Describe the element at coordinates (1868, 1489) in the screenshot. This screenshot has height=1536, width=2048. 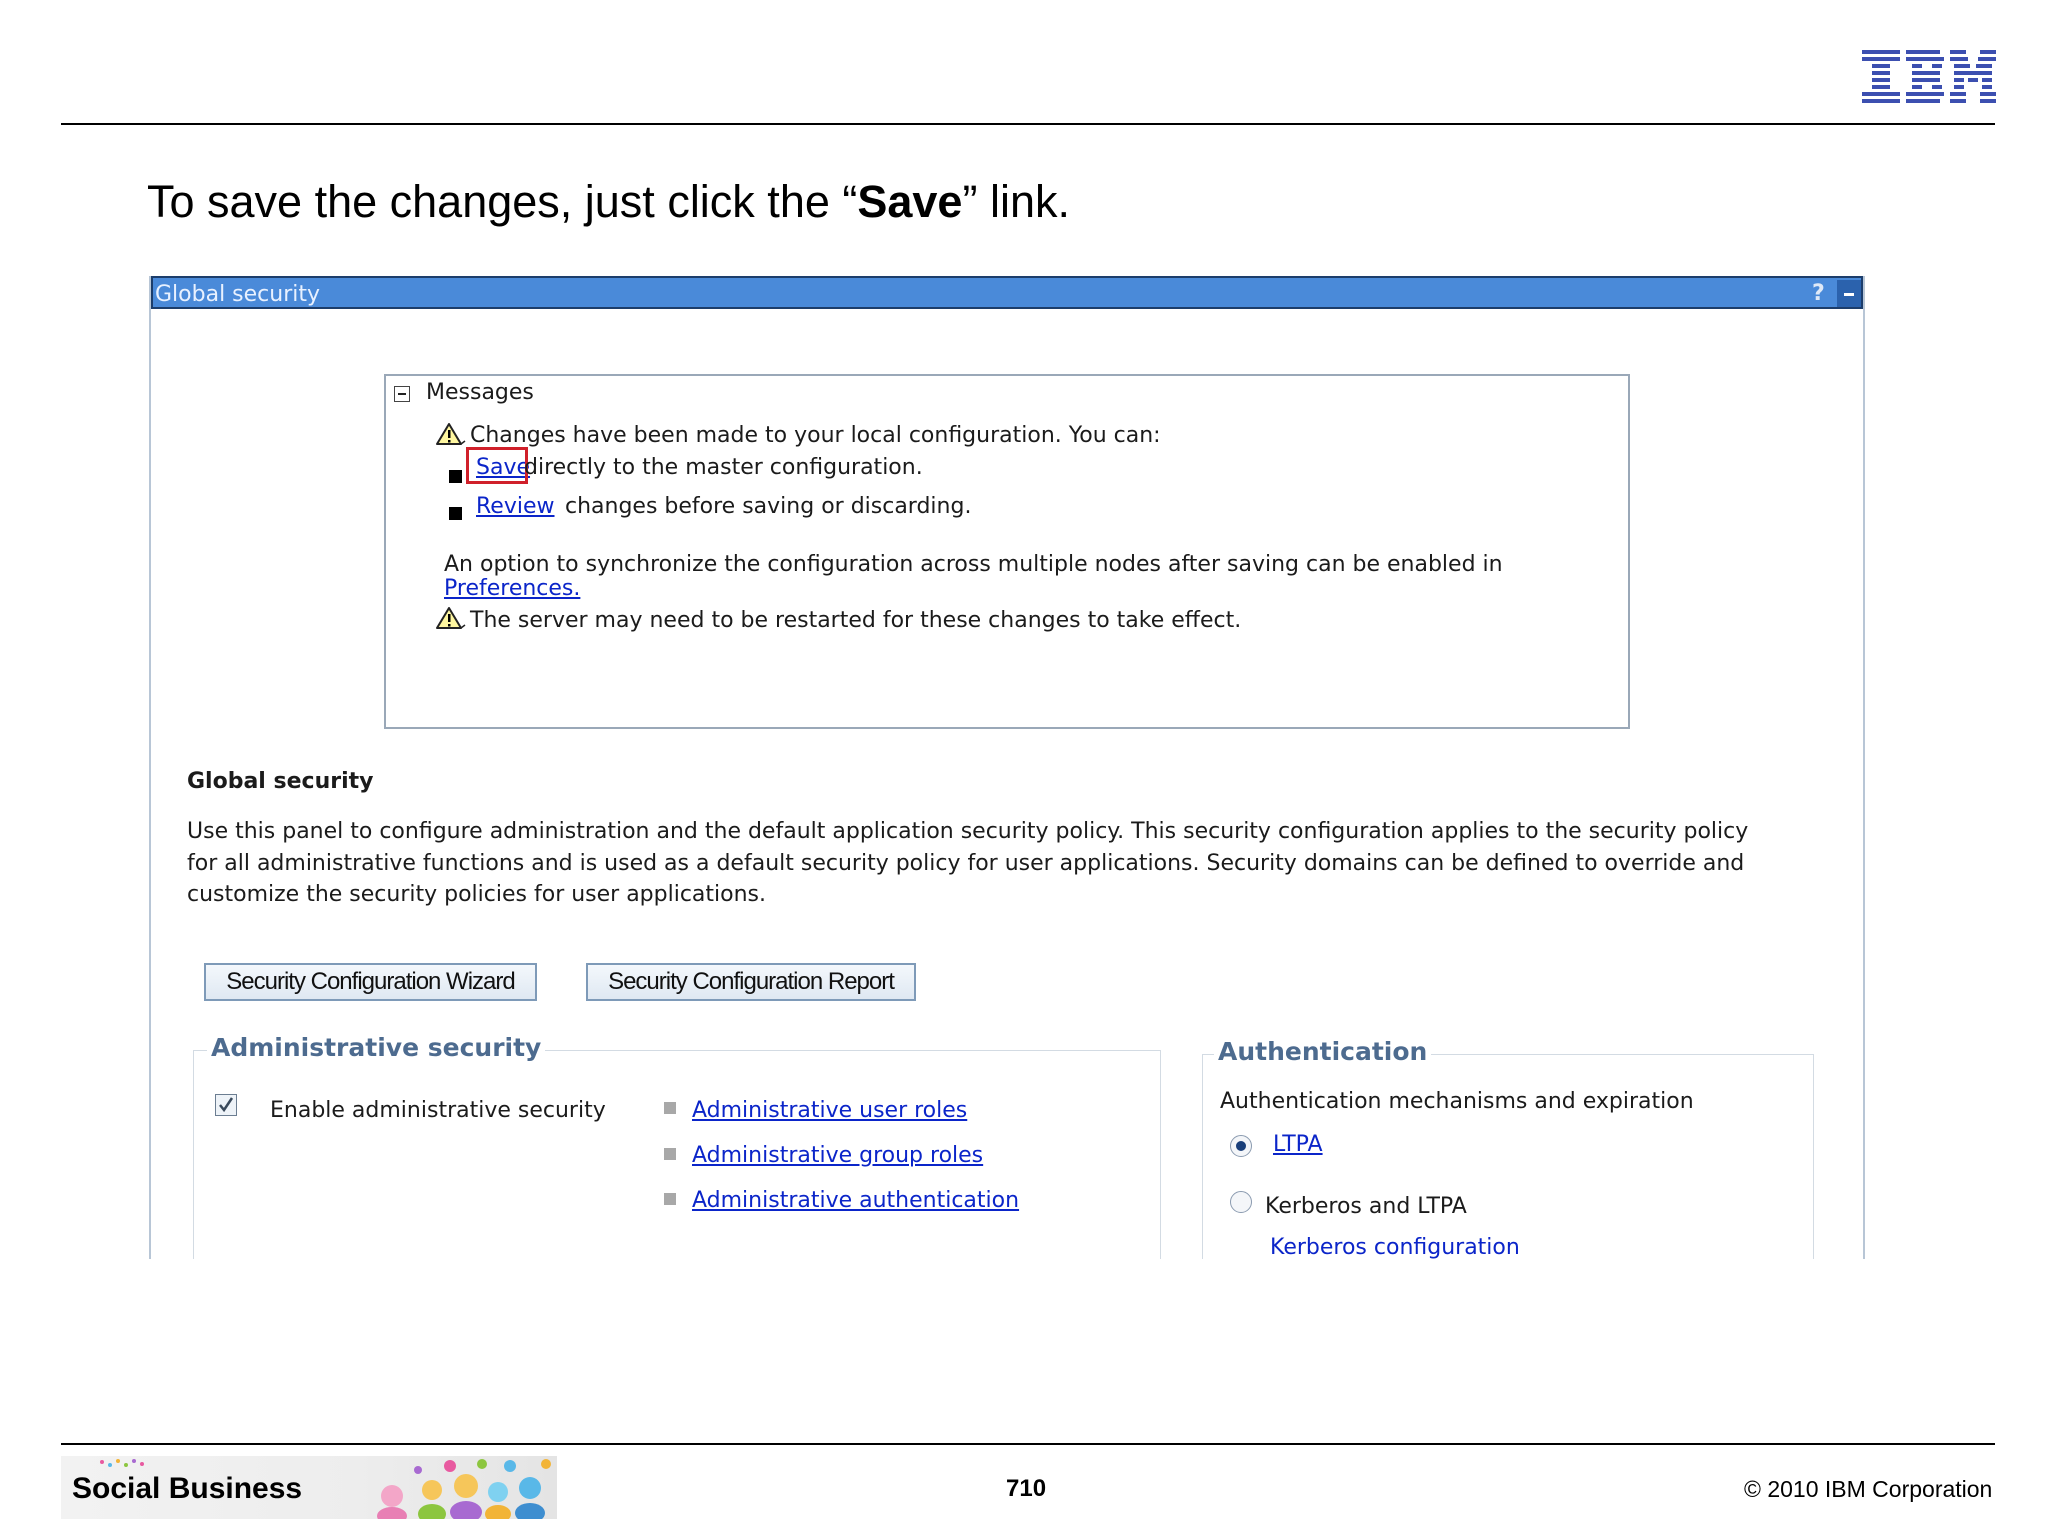
I see `copyright-notice: © 2010 IBM Corporation` at that location.